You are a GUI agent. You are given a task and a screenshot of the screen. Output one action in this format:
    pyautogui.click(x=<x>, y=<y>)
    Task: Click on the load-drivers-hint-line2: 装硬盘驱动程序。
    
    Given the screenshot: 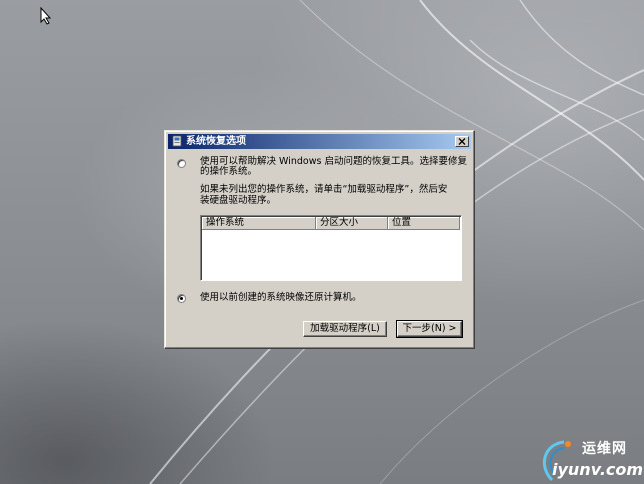 What is the action you would take?
    pyautogui.click(x=238, y=200)
    